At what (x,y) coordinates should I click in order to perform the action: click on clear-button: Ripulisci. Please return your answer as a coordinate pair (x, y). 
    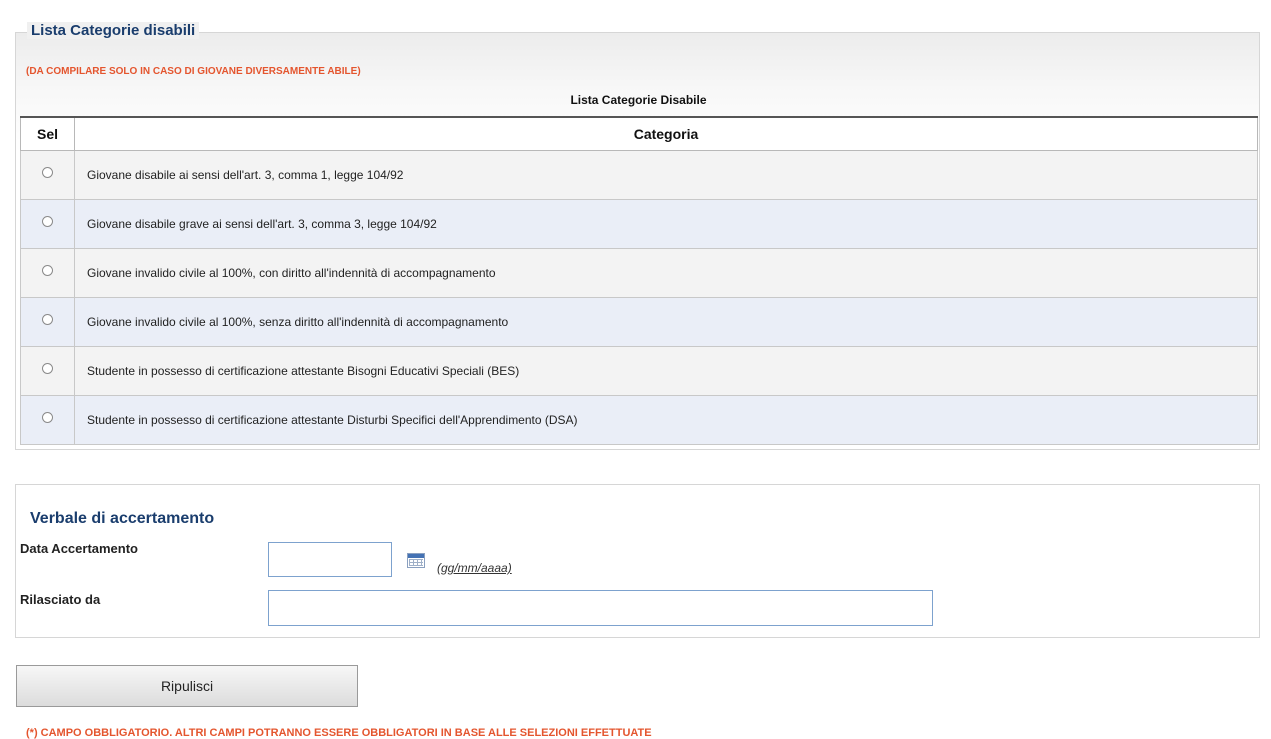
    Looking at the image, I should click on (187, 686).